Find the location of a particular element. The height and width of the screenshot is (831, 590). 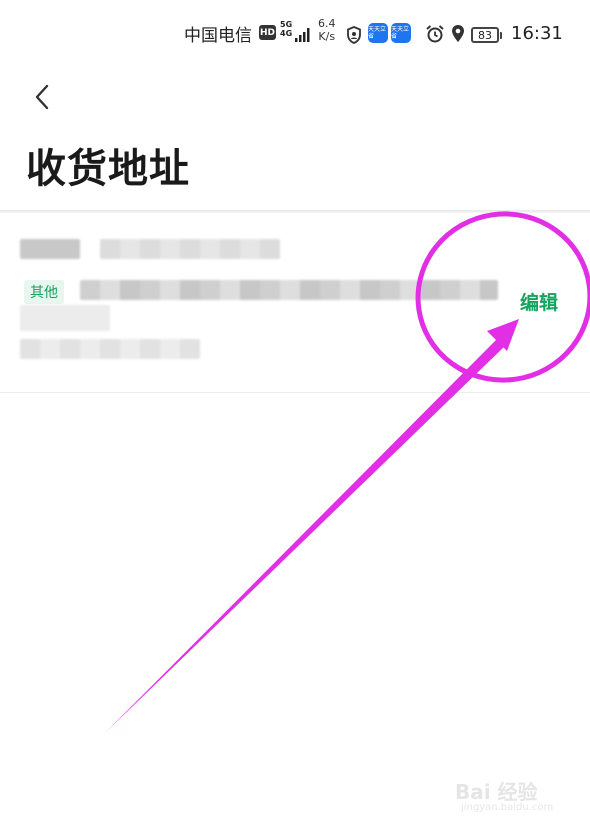

watermark-sub: jingyan.baidu.com is located at coordinates (507, 807).